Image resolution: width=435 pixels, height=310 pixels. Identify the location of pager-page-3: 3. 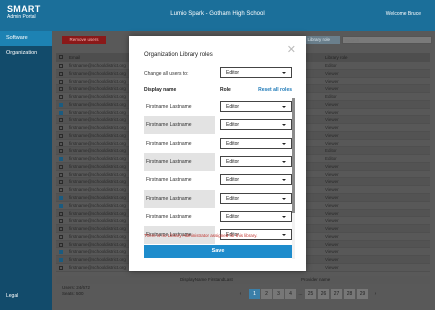
(278, 294).